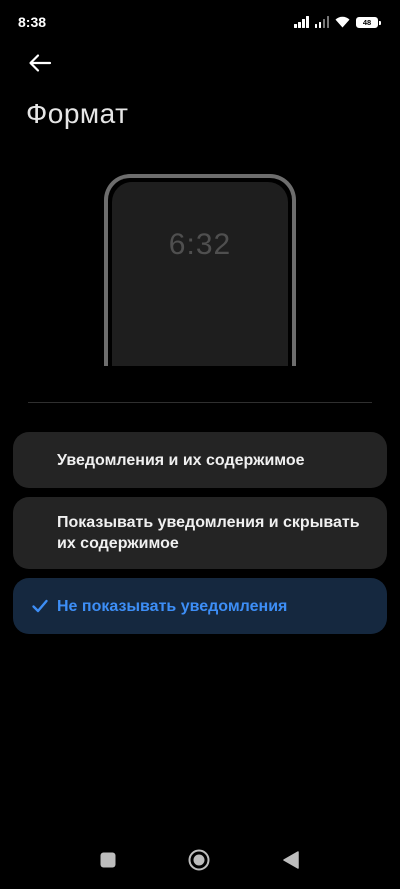  I want to click on back-button, so click(40, 63).